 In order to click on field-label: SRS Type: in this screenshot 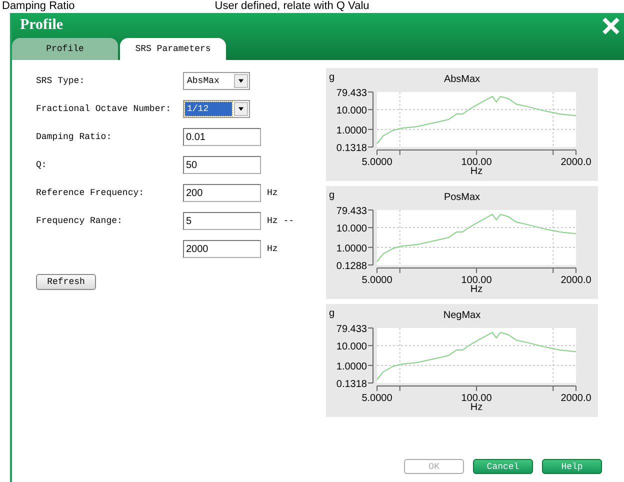, I will do `click(61, 81)`.